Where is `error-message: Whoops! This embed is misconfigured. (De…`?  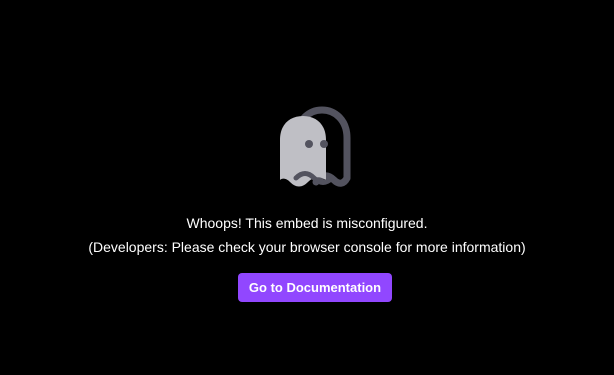
error-message: Whoops! This embed is misconfigured. (De… is located at coordinates (307, 237).